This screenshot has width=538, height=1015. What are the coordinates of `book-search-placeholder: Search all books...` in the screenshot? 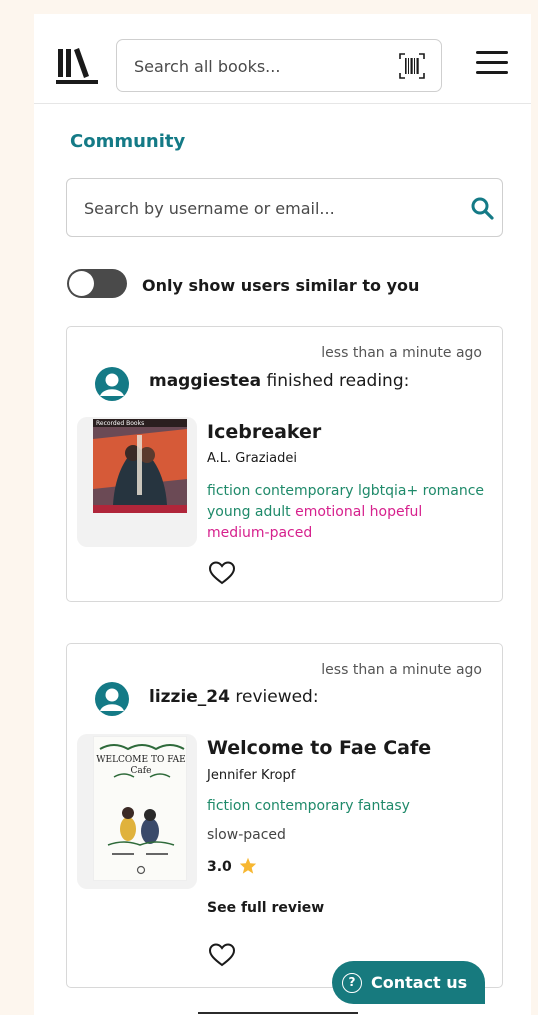 It's located at (207, 66).